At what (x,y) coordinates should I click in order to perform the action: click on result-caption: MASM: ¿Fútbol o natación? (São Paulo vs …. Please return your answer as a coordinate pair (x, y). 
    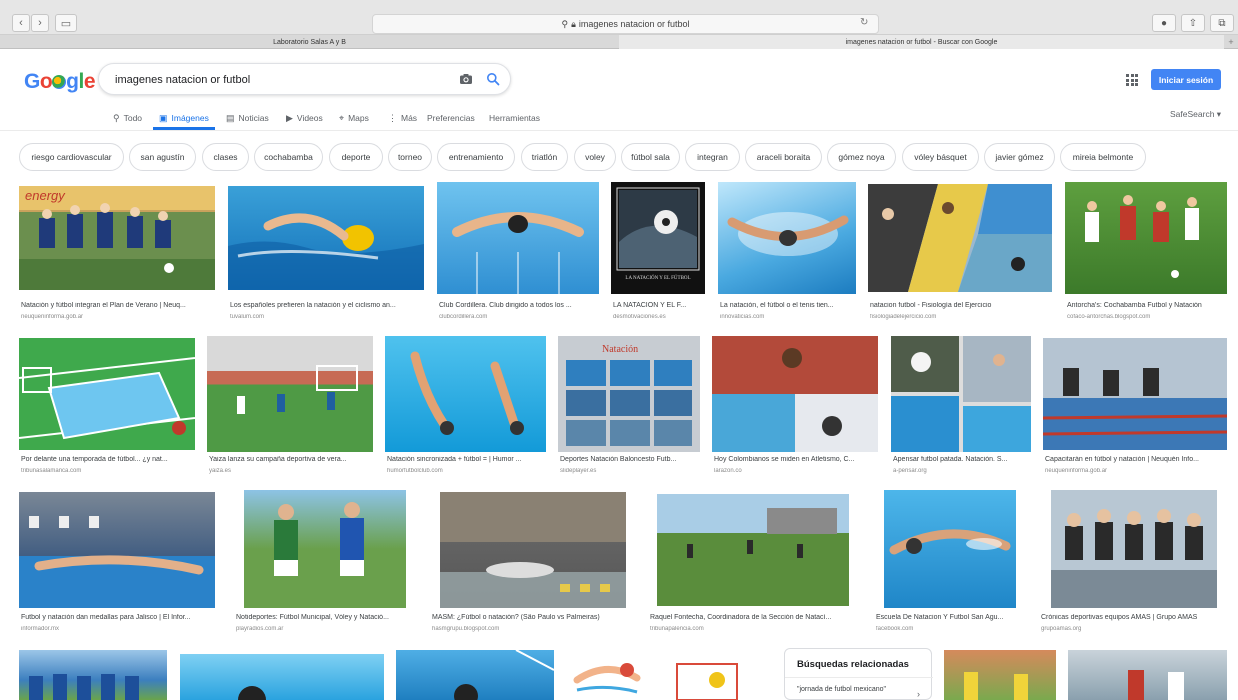
    Looking at the image, I should click on (530, 617).